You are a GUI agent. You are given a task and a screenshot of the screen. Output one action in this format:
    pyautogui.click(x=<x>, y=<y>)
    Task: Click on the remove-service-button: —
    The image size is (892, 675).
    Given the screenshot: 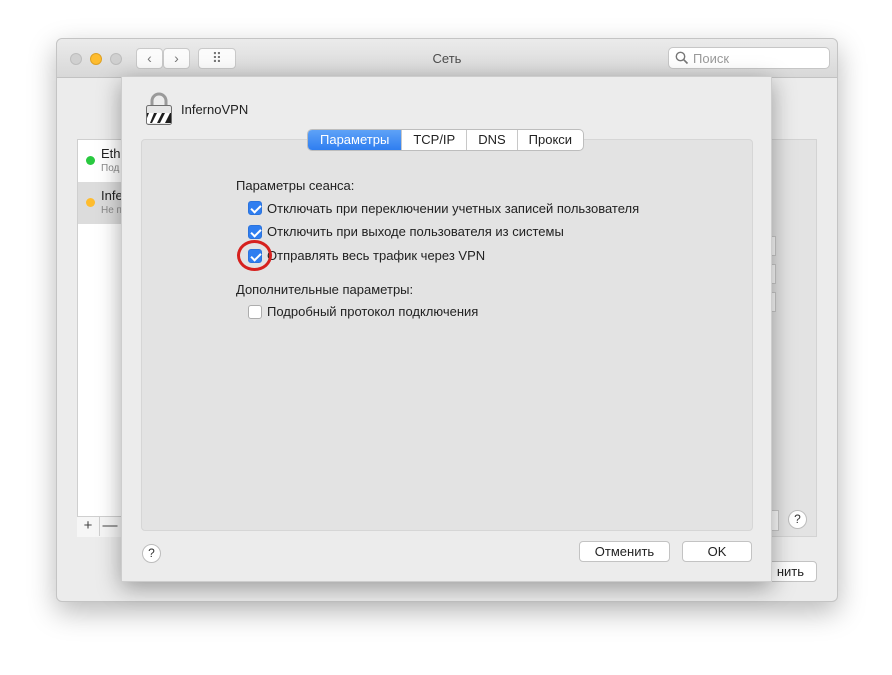 What is the action you would take?
    pyautogui.click(x=110, y=526)
    